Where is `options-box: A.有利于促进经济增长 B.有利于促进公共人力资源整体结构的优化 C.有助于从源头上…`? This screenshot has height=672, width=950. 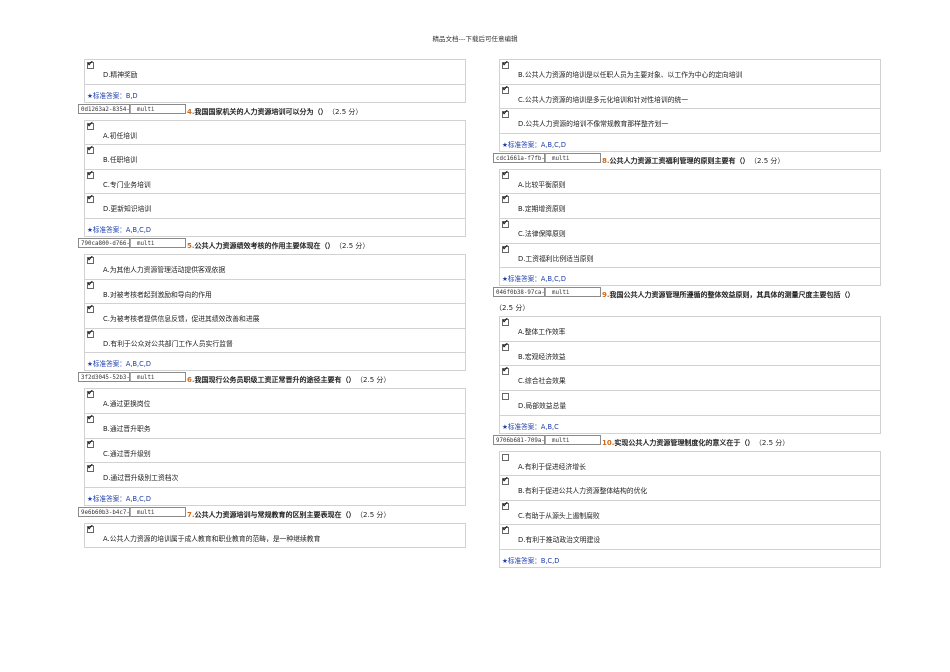 options-box: A.有利于促进经济增长 B.有利于促进公共人力资源整体结构的优化 C.有助于从源头上… is located at coordinates (690, 509).